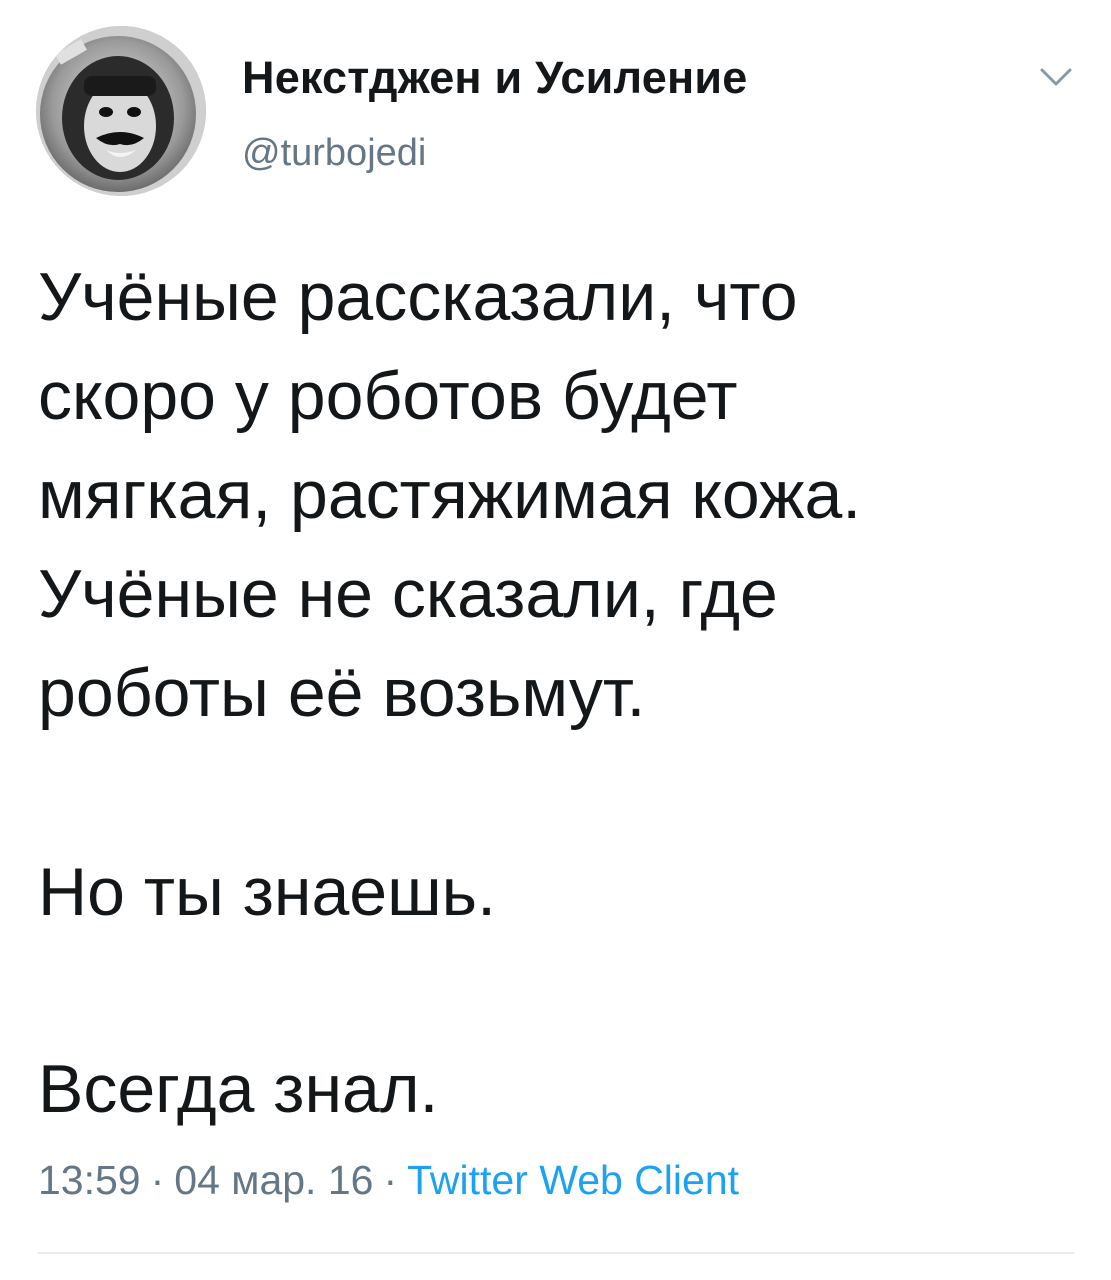 The width and height of the screenshot is (1111, 1280). I want to click on chevron-down-icon, so click(1056, 77).